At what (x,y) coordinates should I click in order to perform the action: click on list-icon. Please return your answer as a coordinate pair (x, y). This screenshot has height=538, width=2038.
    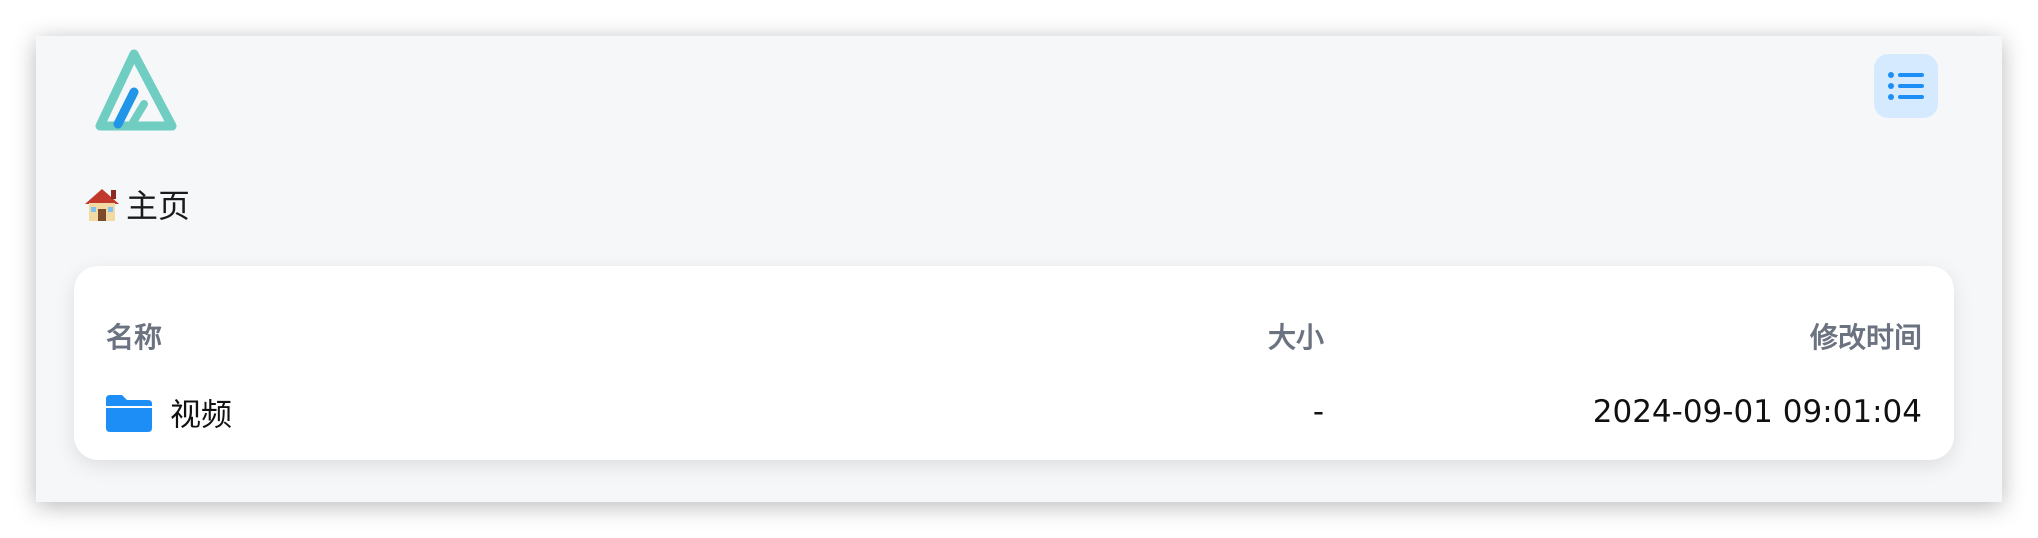
    Looking at the image, I should click on (1906, 86).